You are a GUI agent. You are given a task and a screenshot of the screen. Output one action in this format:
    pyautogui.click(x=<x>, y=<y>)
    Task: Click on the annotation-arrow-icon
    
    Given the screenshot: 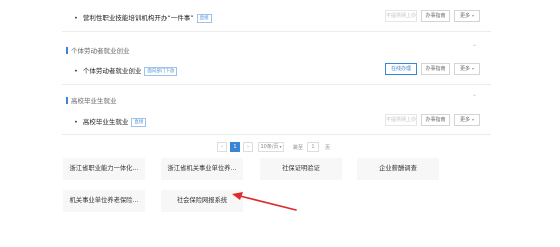 What is the action you would take?
    pyautogui.click(x=264, y=201)
    